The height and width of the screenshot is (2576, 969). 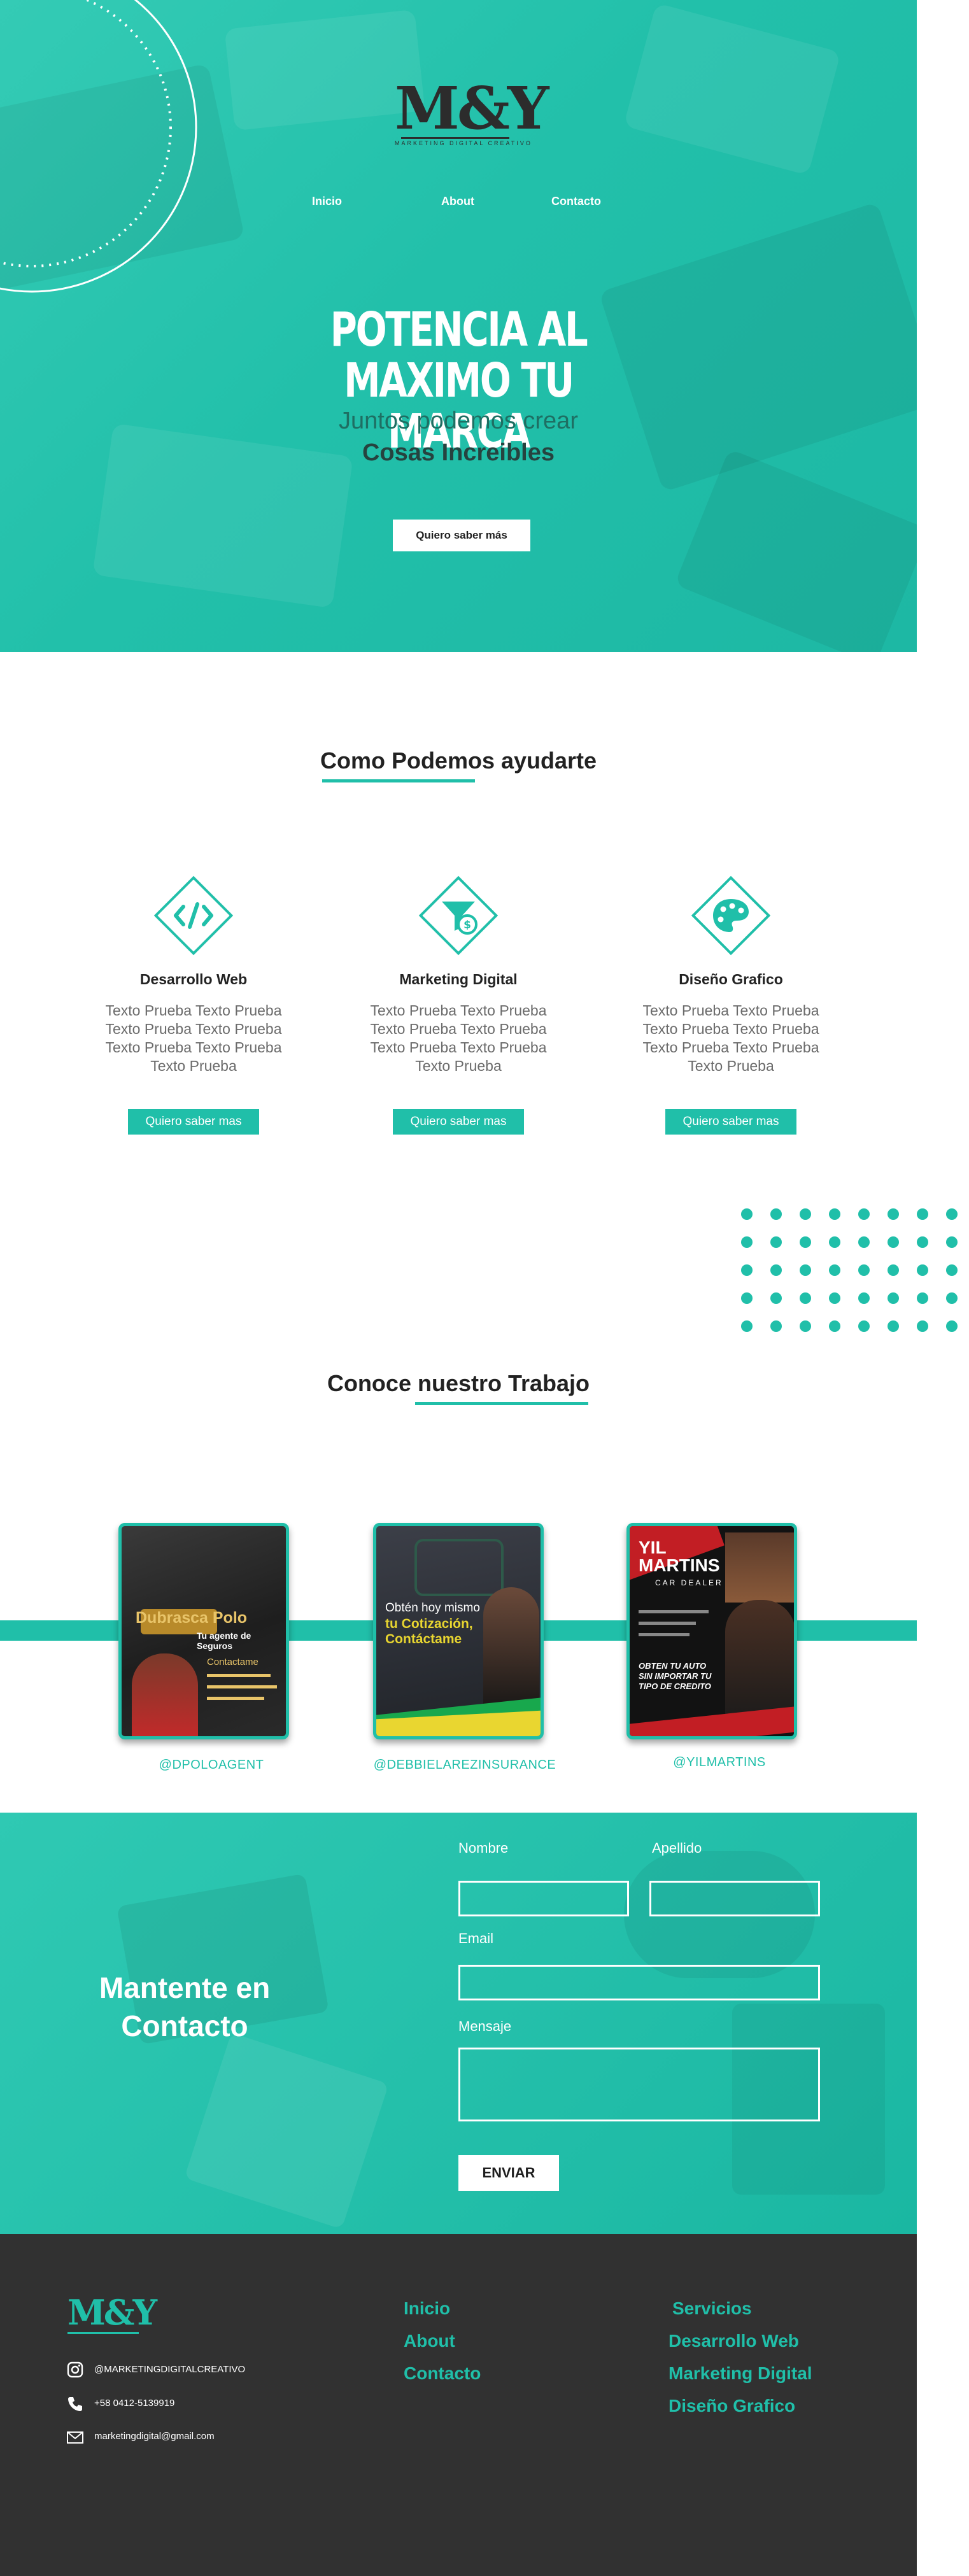 I want to click on code-icon, so click(x=193, y=915).